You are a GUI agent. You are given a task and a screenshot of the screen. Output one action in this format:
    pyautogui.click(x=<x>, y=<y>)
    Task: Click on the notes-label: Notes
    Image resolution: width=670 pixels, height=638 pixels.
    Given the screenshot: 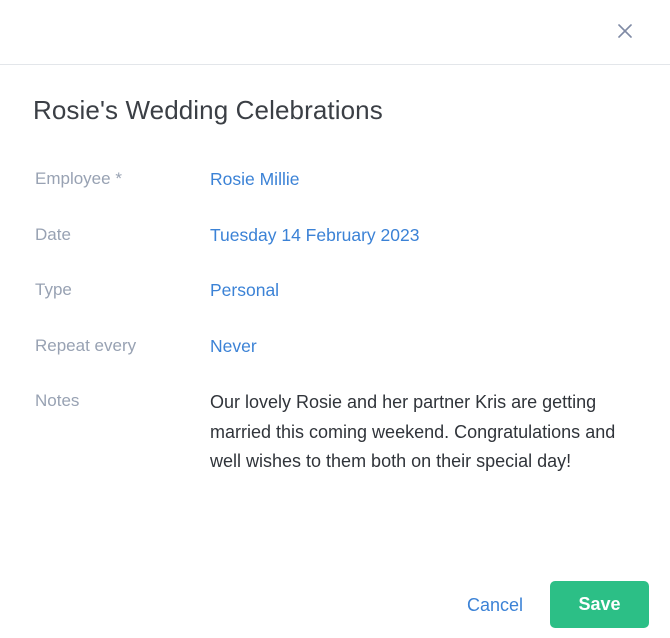 What is the action you would take?
    pyautogui.click(x=57, y=400)
    